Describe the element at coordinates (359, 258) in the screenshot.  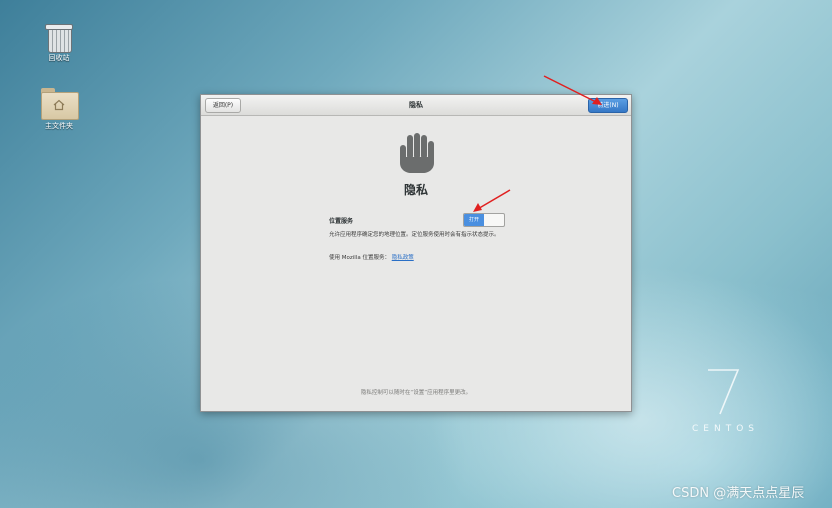
I see `policy-prefix: 使用 Mozilla 位置服务：` at that location.